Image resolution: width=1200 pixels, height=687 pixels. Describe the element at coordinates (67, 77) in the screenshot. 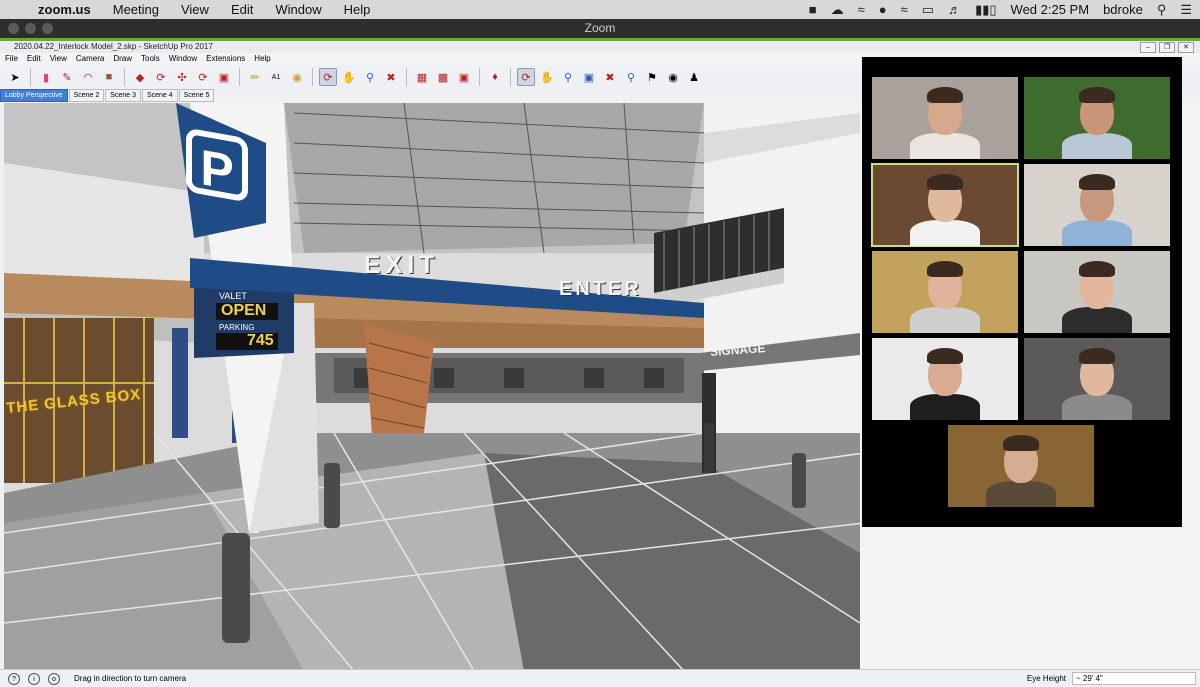

I see `pencil-icon: ✎` at that location.